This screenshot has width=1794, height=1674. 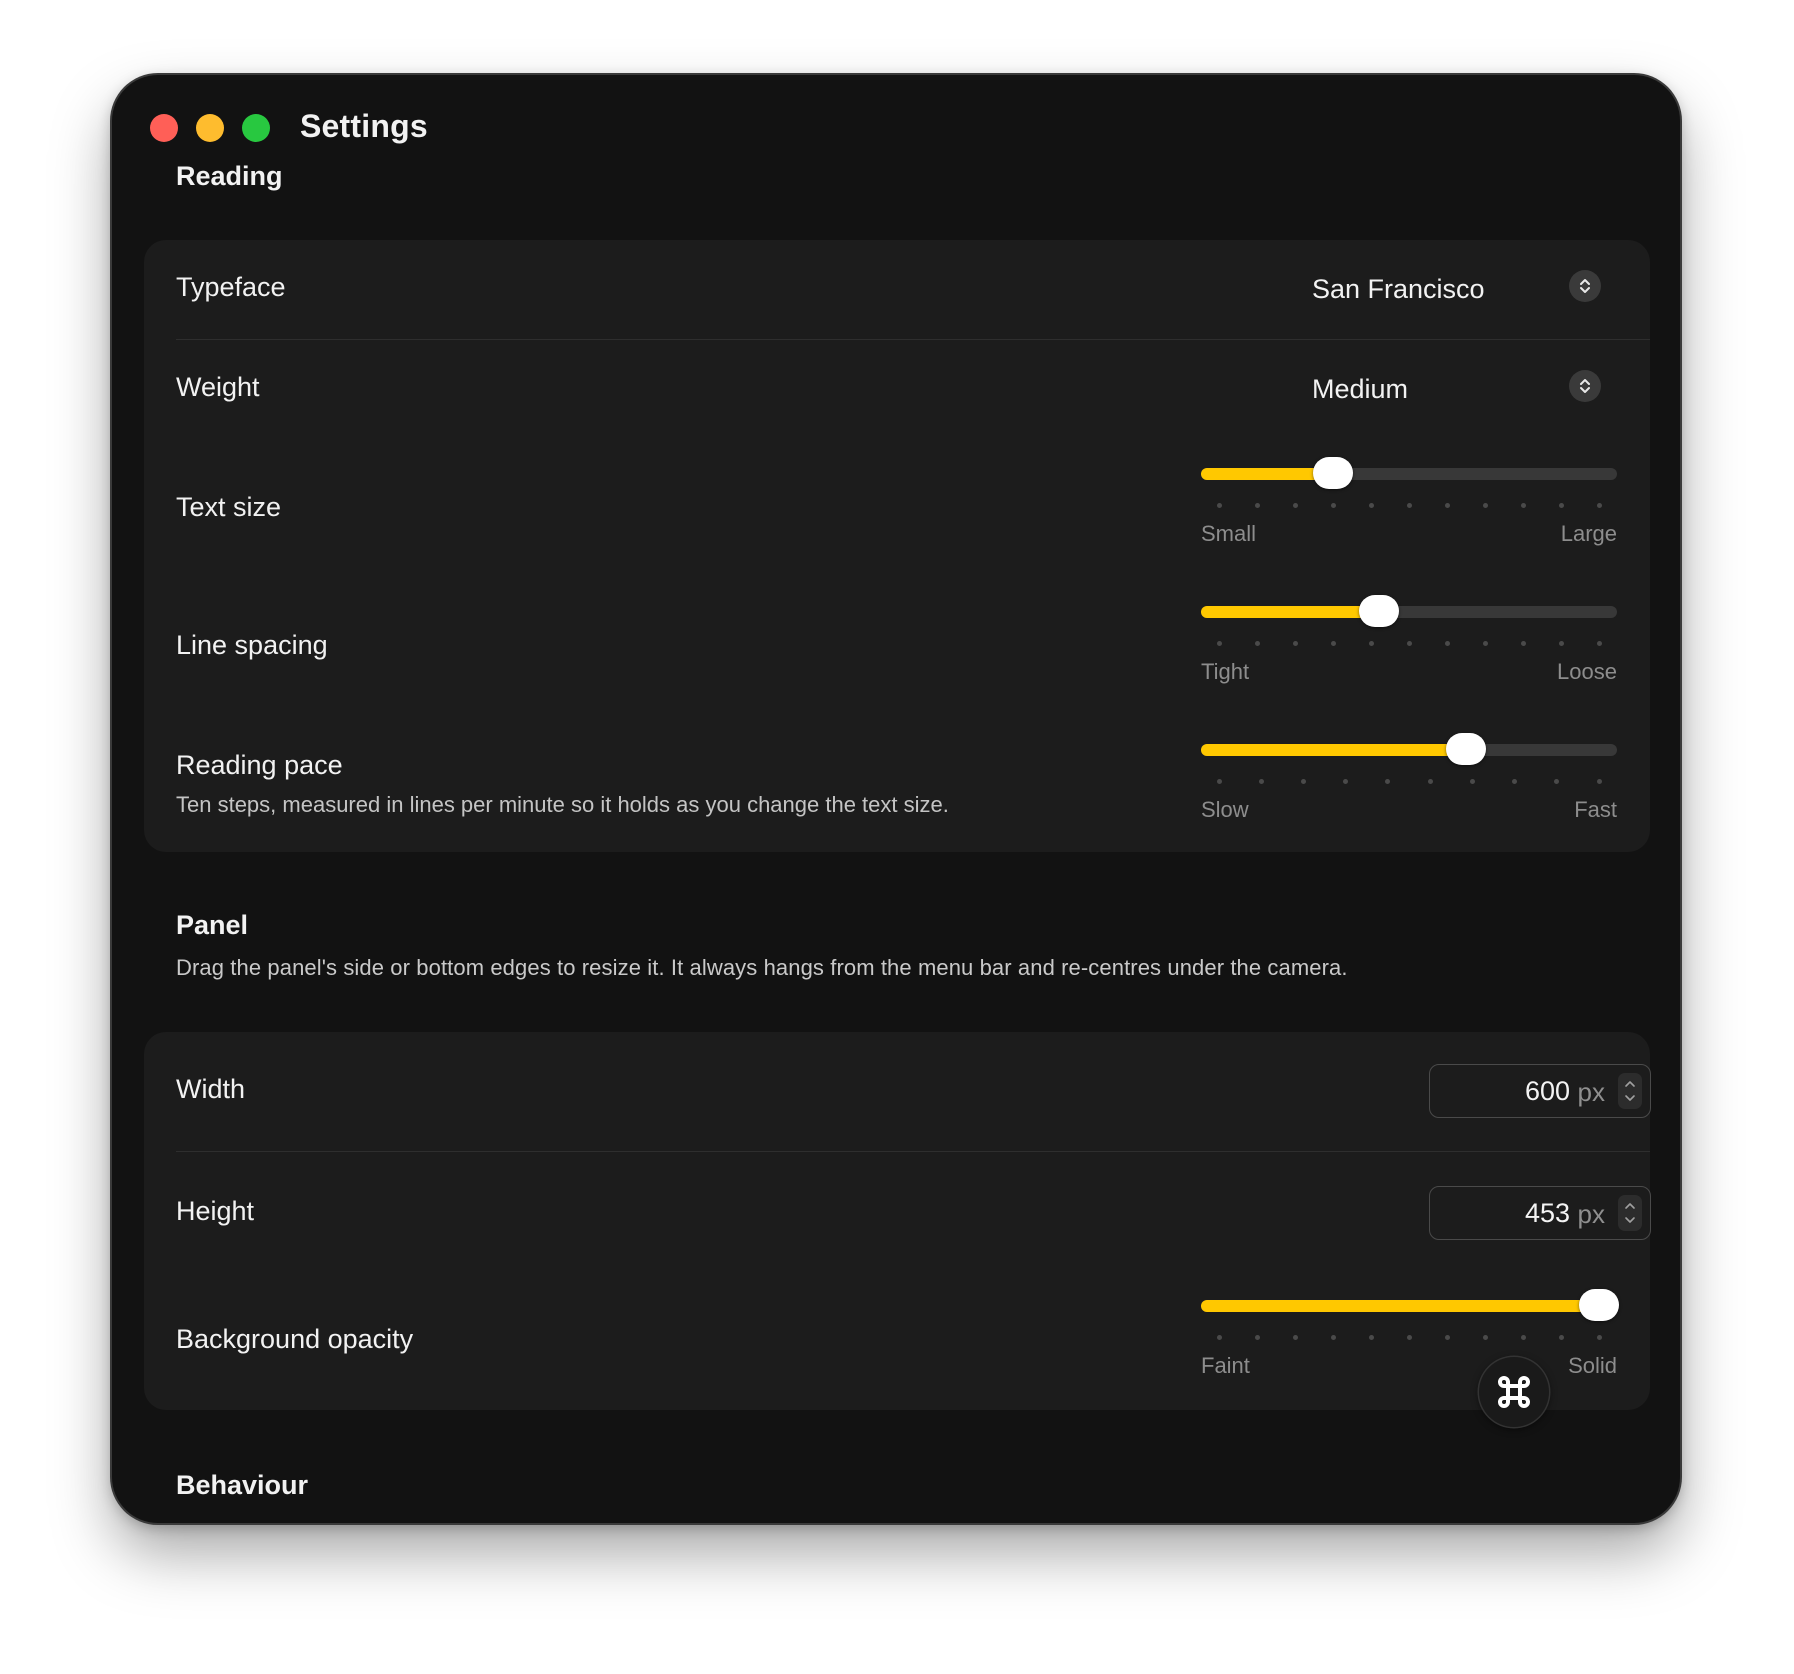 I want to click on zoom-window-button, so click(x=256, y=128).